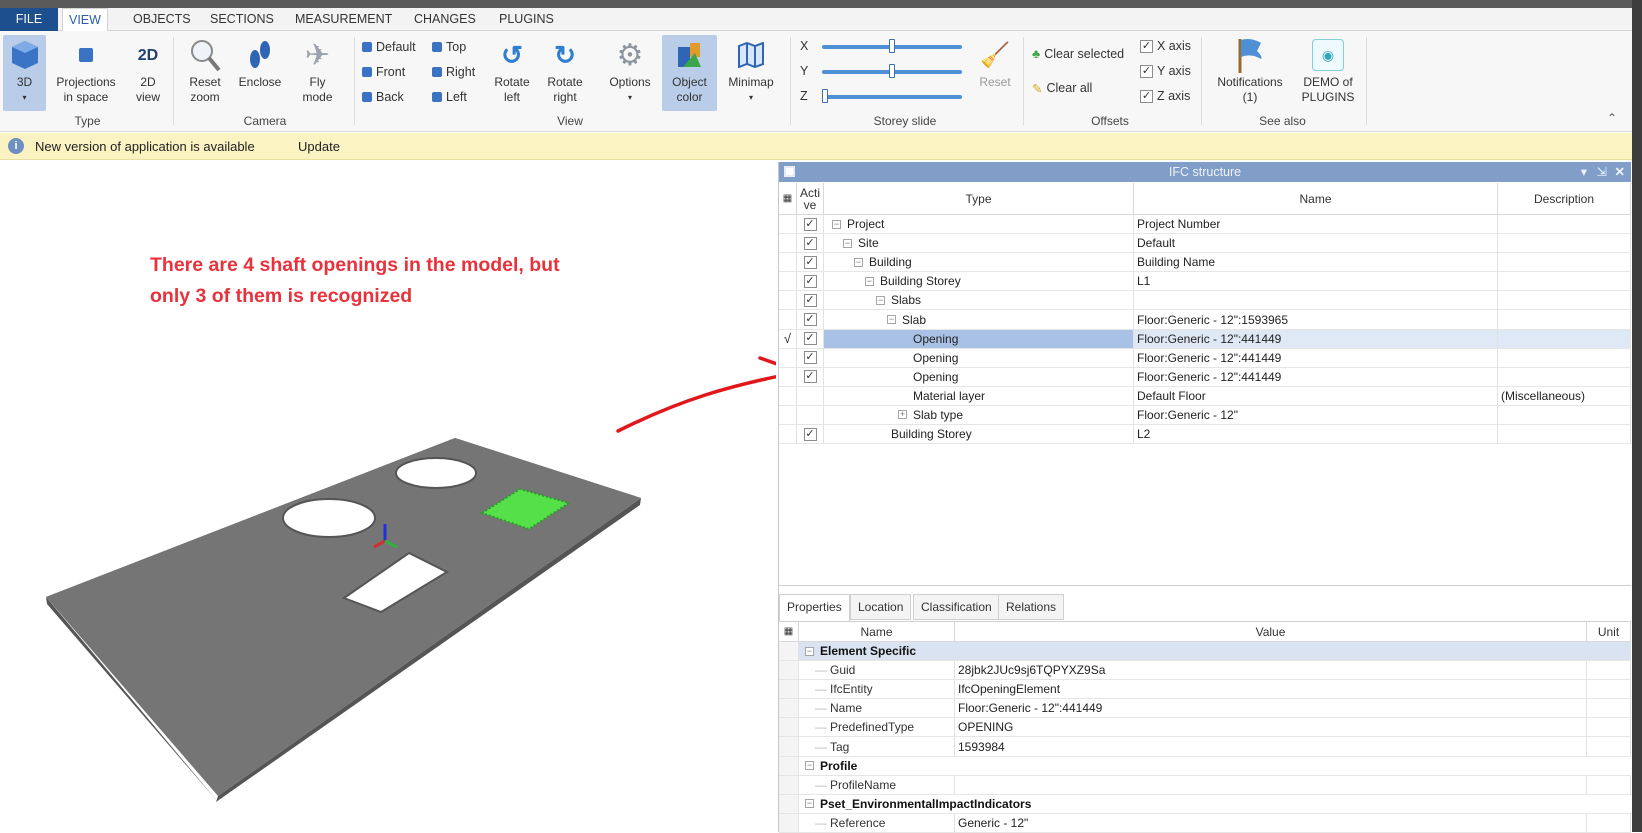 This screenshot has width=1642, height=833. I want to click on type-cell: − Slabs, so click(979, 300).